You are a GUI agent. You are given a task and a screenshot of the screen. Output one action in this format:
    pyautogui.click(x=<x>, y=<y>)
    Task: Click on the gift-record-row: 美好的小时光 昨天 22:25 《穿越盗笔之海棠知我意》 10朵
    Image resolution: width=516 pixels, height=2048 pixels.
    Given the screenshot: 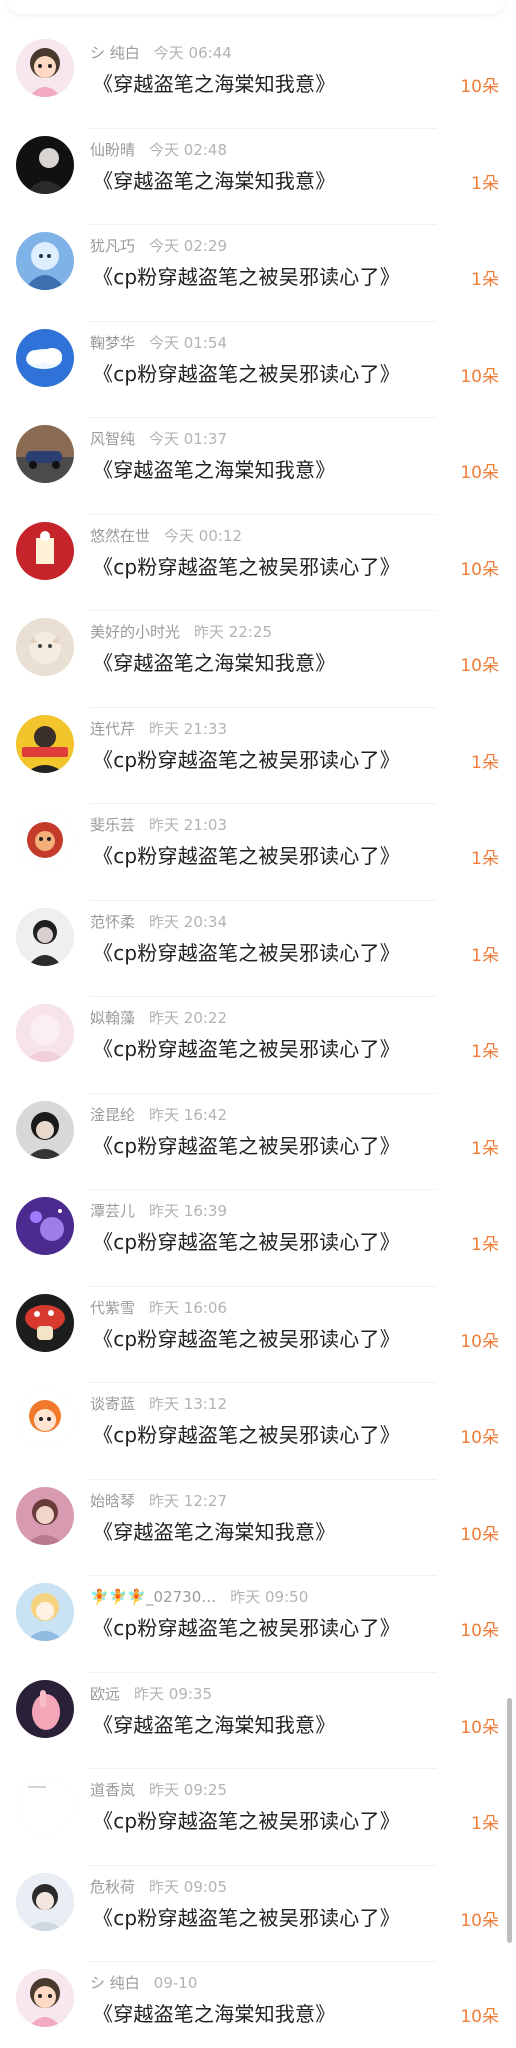 What is the action you would take?
    pyautogui.click(x=258, y=659)
    